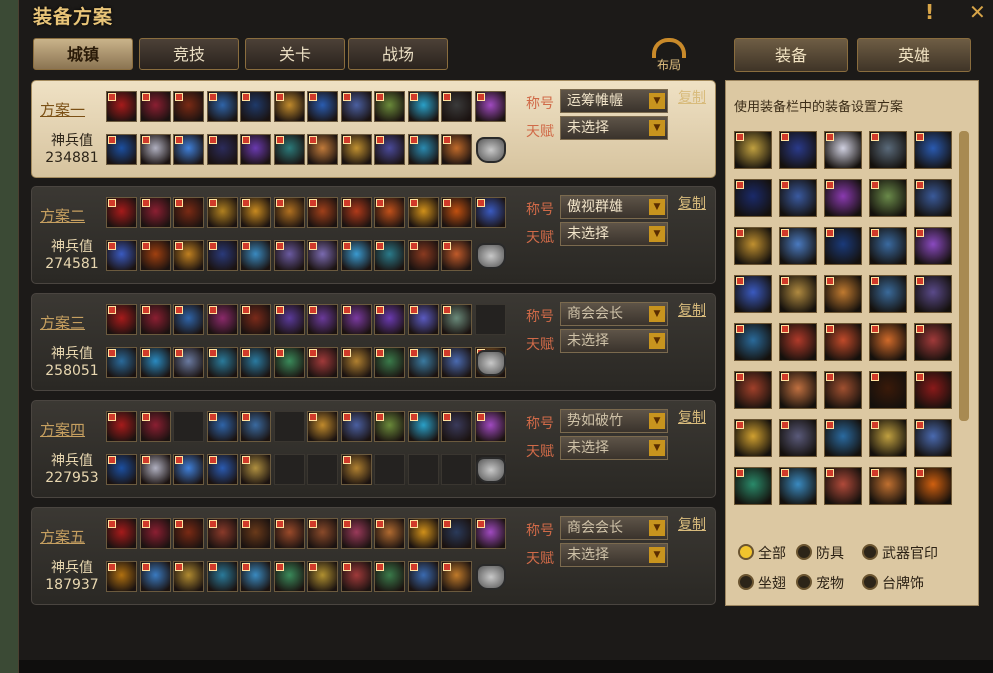 Image resolution: width=993 pixels, height=673 pixels. What do you see at coordinates (373, 235) in the screenshot?
I see `plan-2: 方案二 神兵值 274581 称号 天赋 傲视群雄 ▼ 未选择 ▼ 复制` at bounding box center [373, 235].